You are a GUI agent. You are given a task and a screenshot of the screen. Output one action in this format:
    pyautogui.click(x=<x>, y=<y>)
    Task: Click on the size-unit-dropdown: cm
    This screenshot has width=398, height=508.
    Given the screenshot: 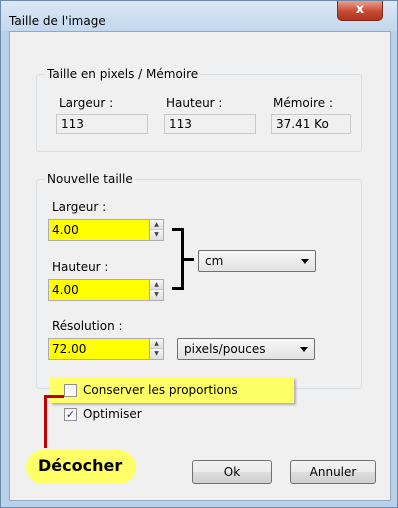 What is the action you would take?
    pyautogui.click(x=257, y=261)
    